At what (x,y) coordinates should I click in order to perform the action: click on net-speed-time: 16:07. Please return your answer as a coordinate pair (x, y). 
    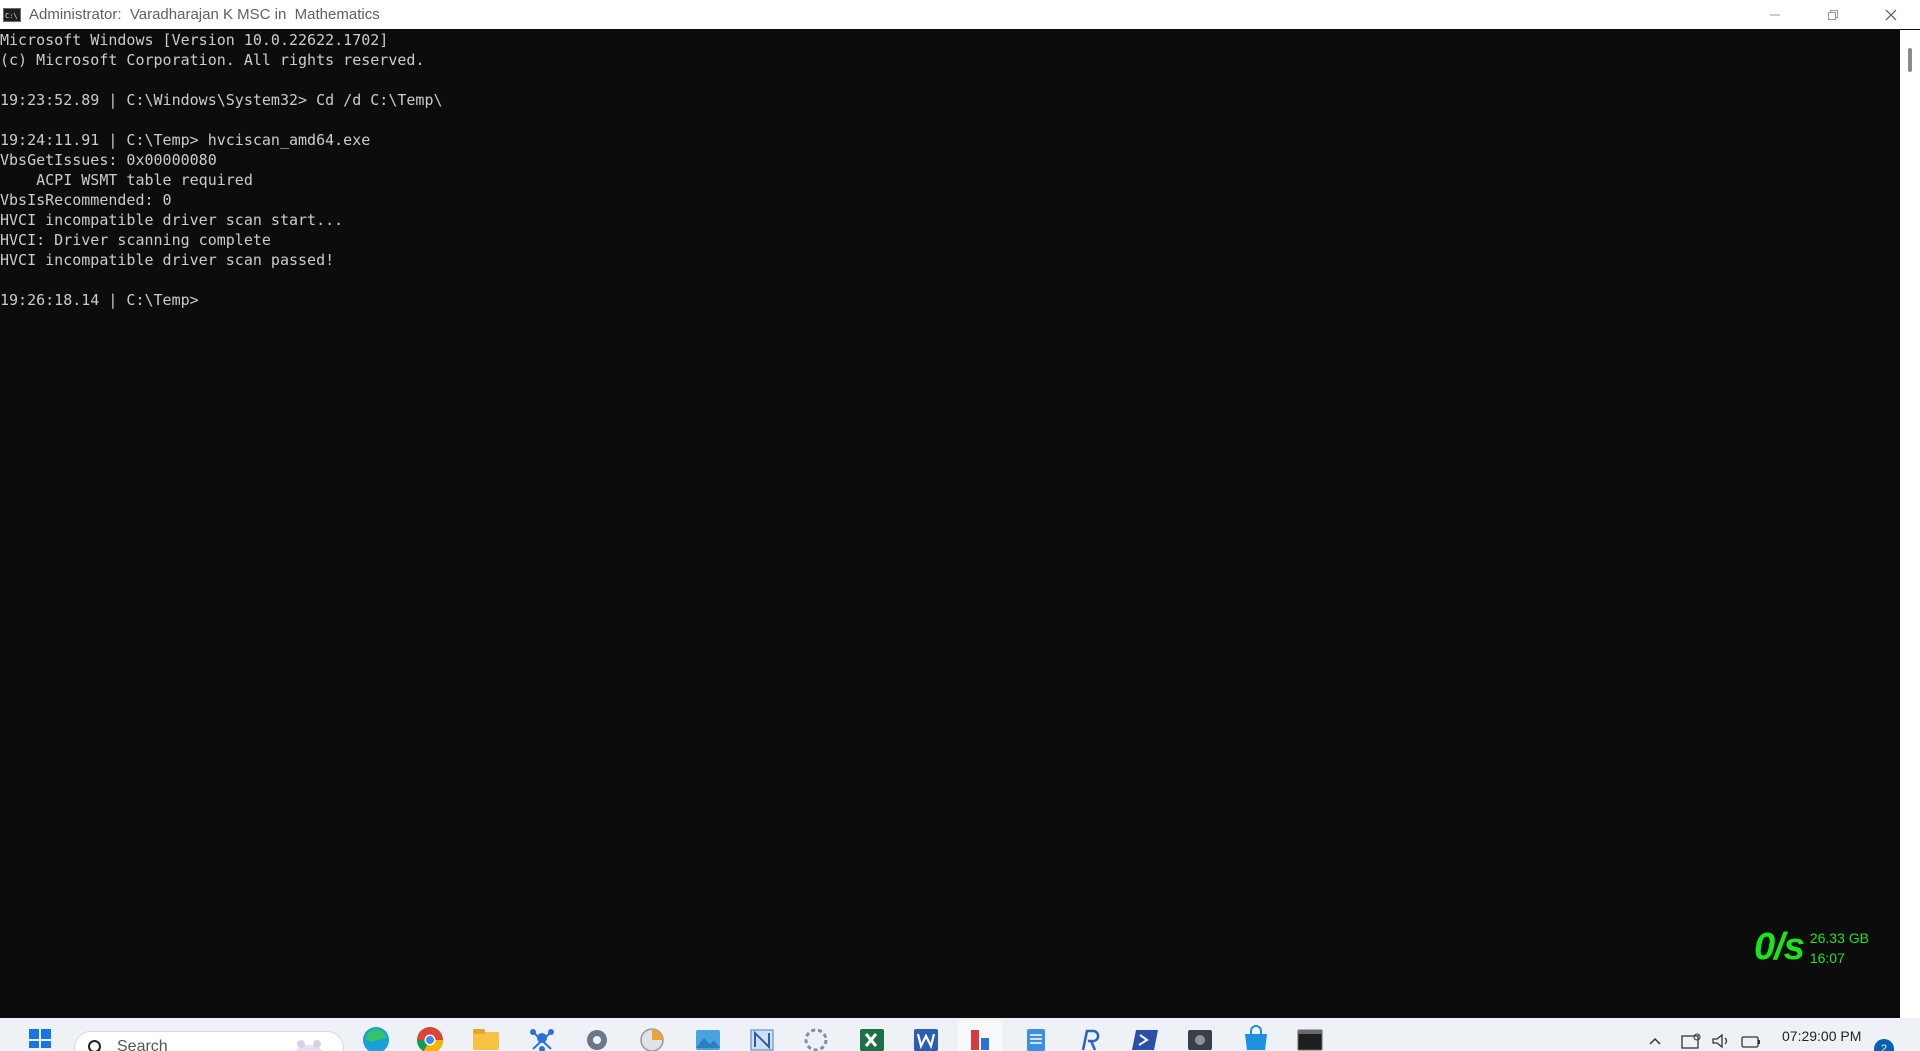
    Looking at the image, I should click on (1827, 957).